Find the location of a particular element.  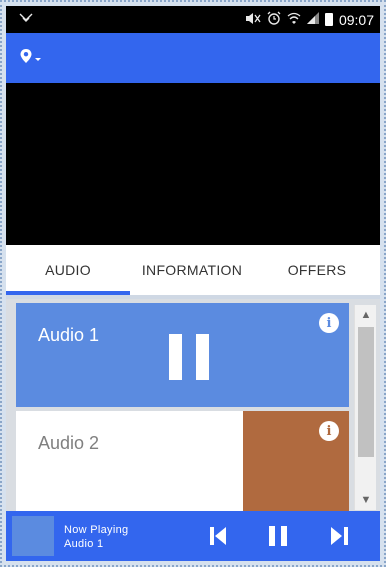

tab-audio-label: AUDIO is located at coordinates (68, 270).